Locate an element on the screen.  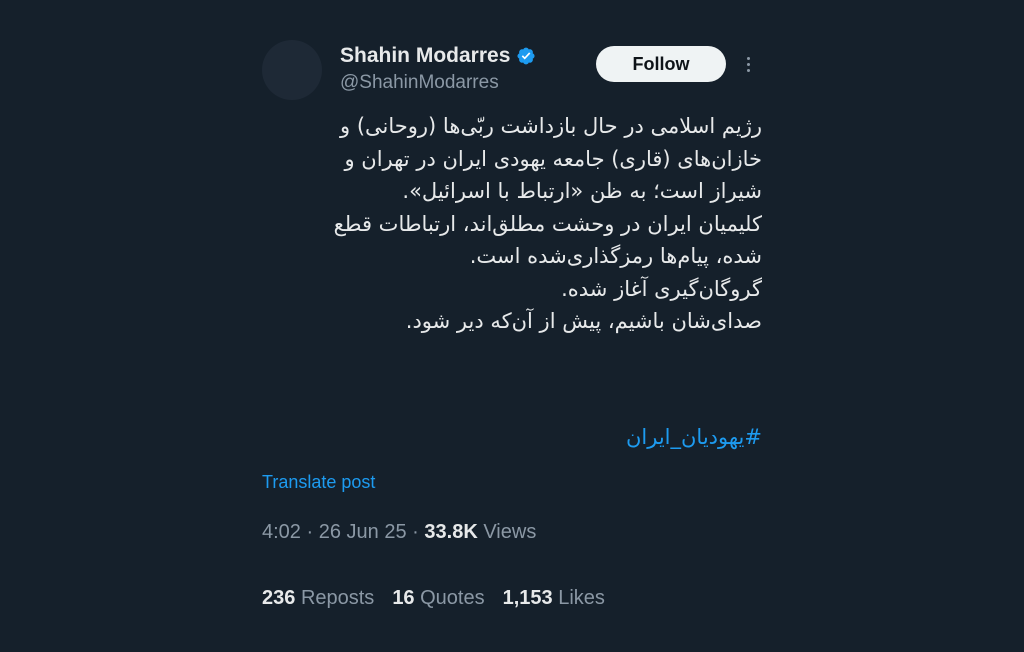
reposts-label: Reposts is located at coordinates (337, 598).